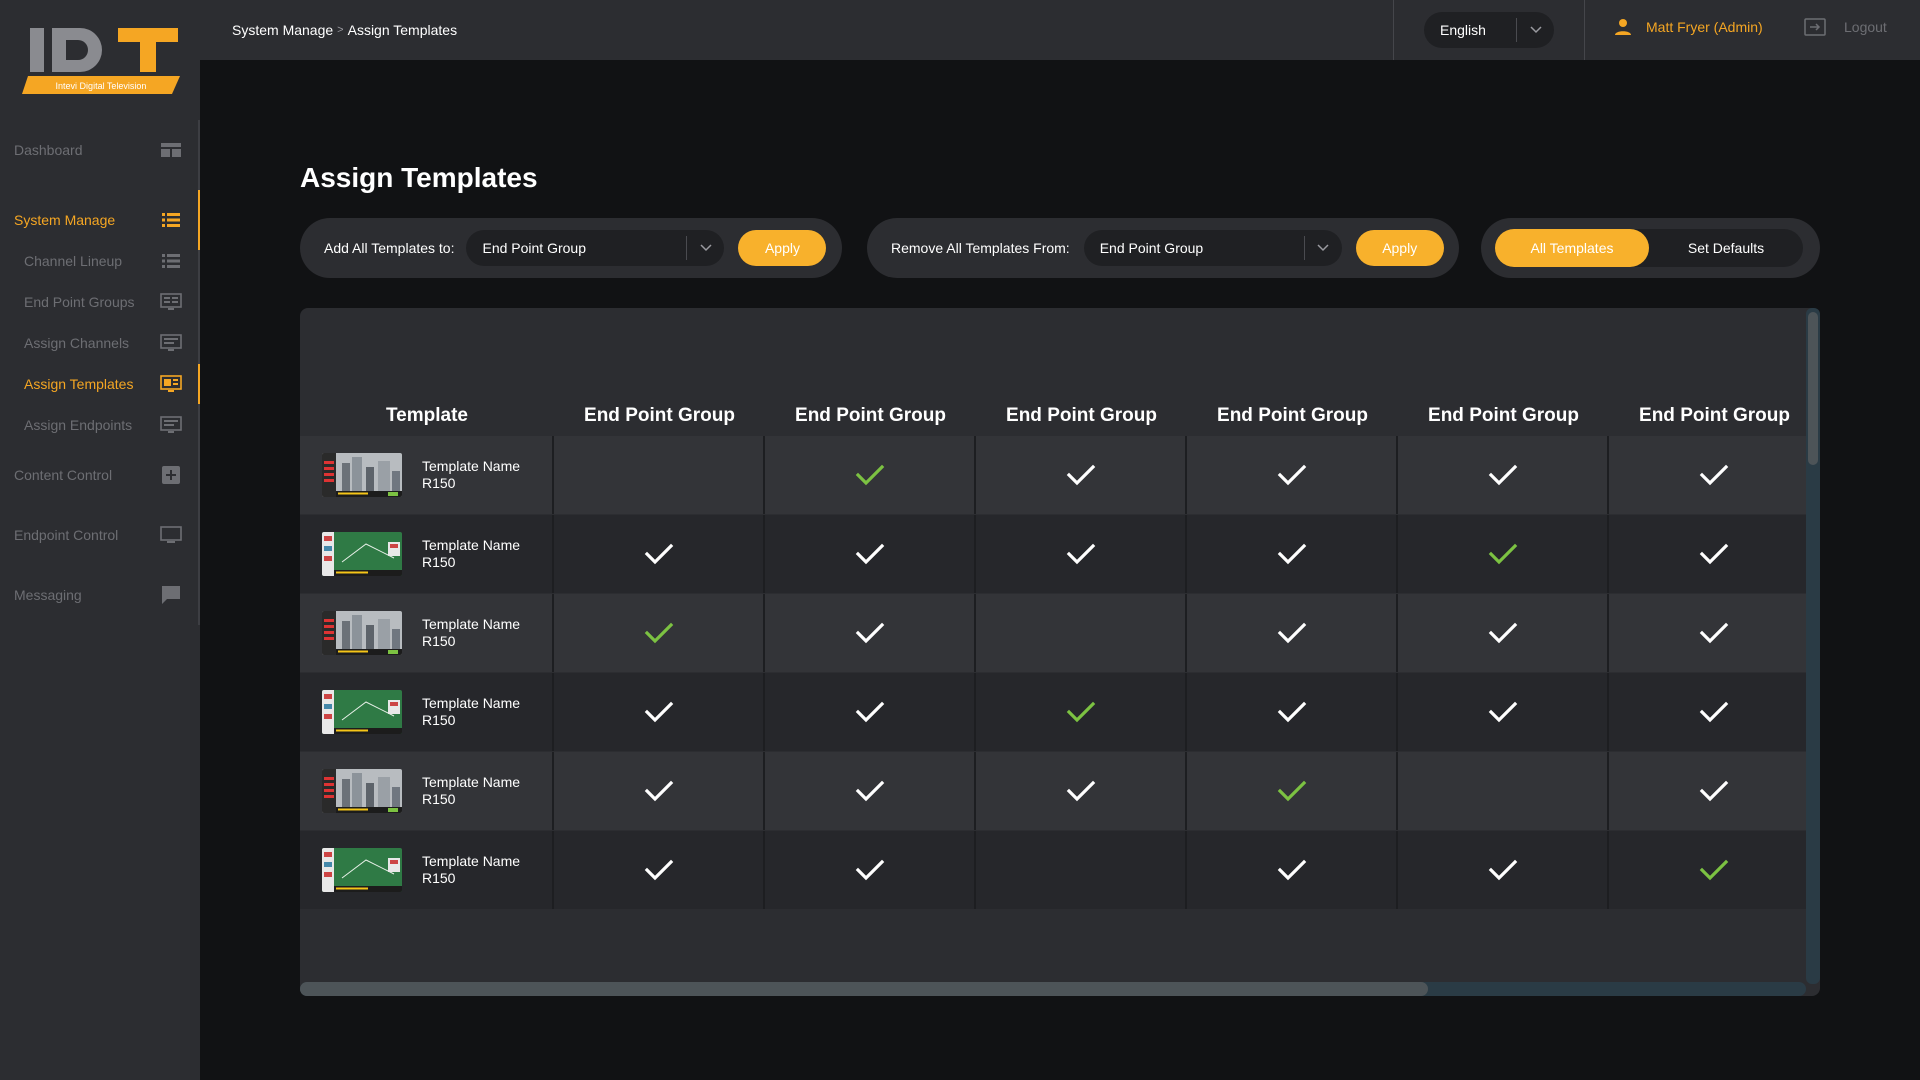  I want to click on sidebar-item-assign-endpoints: Assign Endpoints, so click(100, 425).